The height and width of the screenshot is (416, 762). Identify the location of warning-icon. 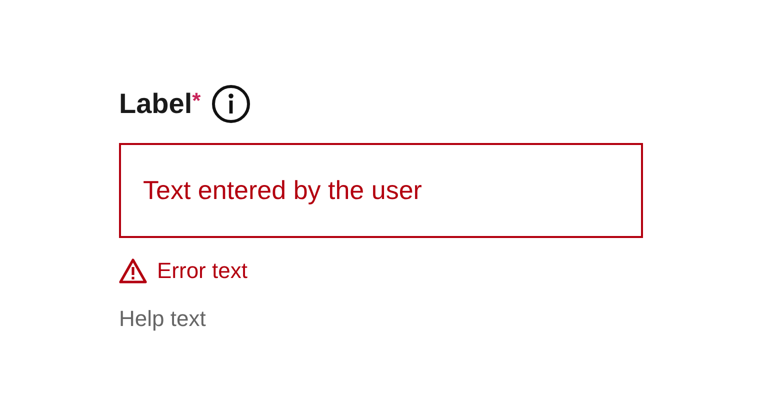
(133, 271).